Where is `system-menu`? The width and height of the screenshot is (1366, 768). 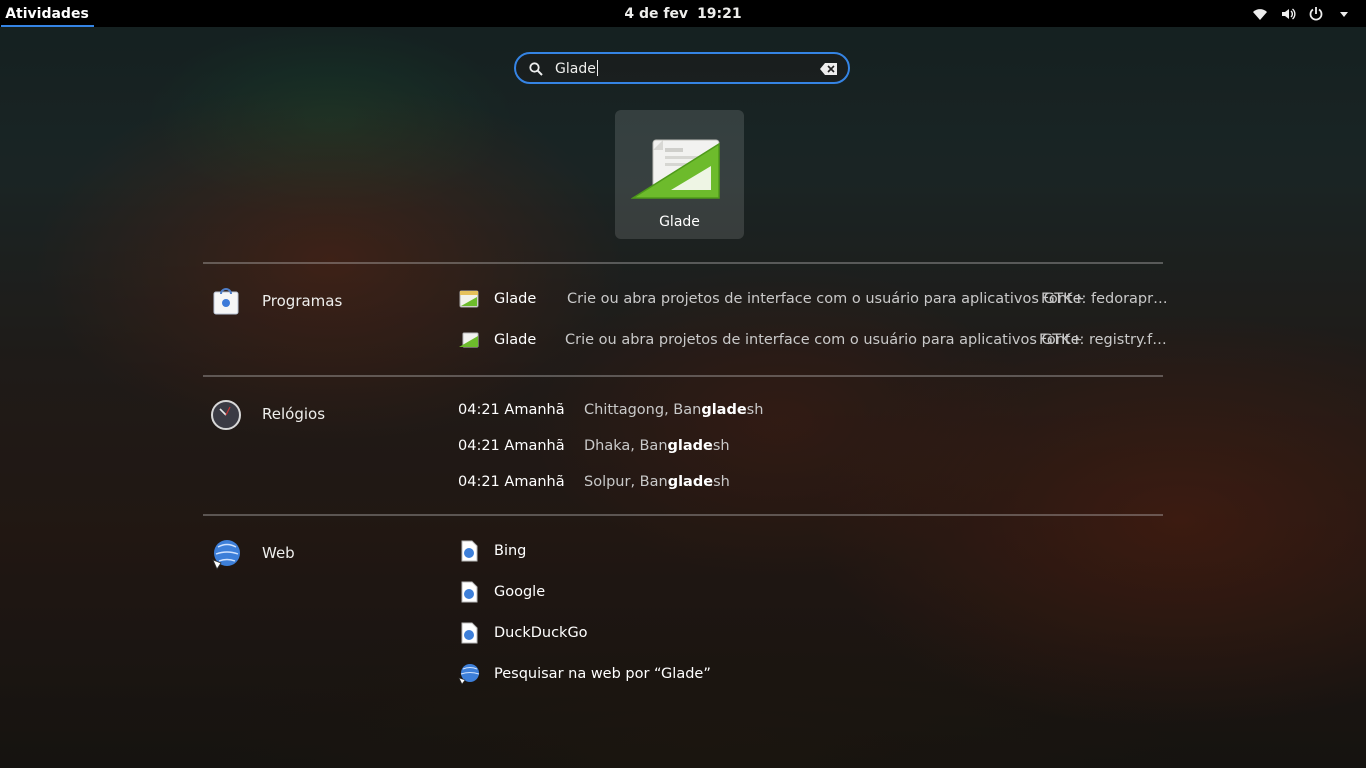
system-menu is located at coordinates (1302, 13).